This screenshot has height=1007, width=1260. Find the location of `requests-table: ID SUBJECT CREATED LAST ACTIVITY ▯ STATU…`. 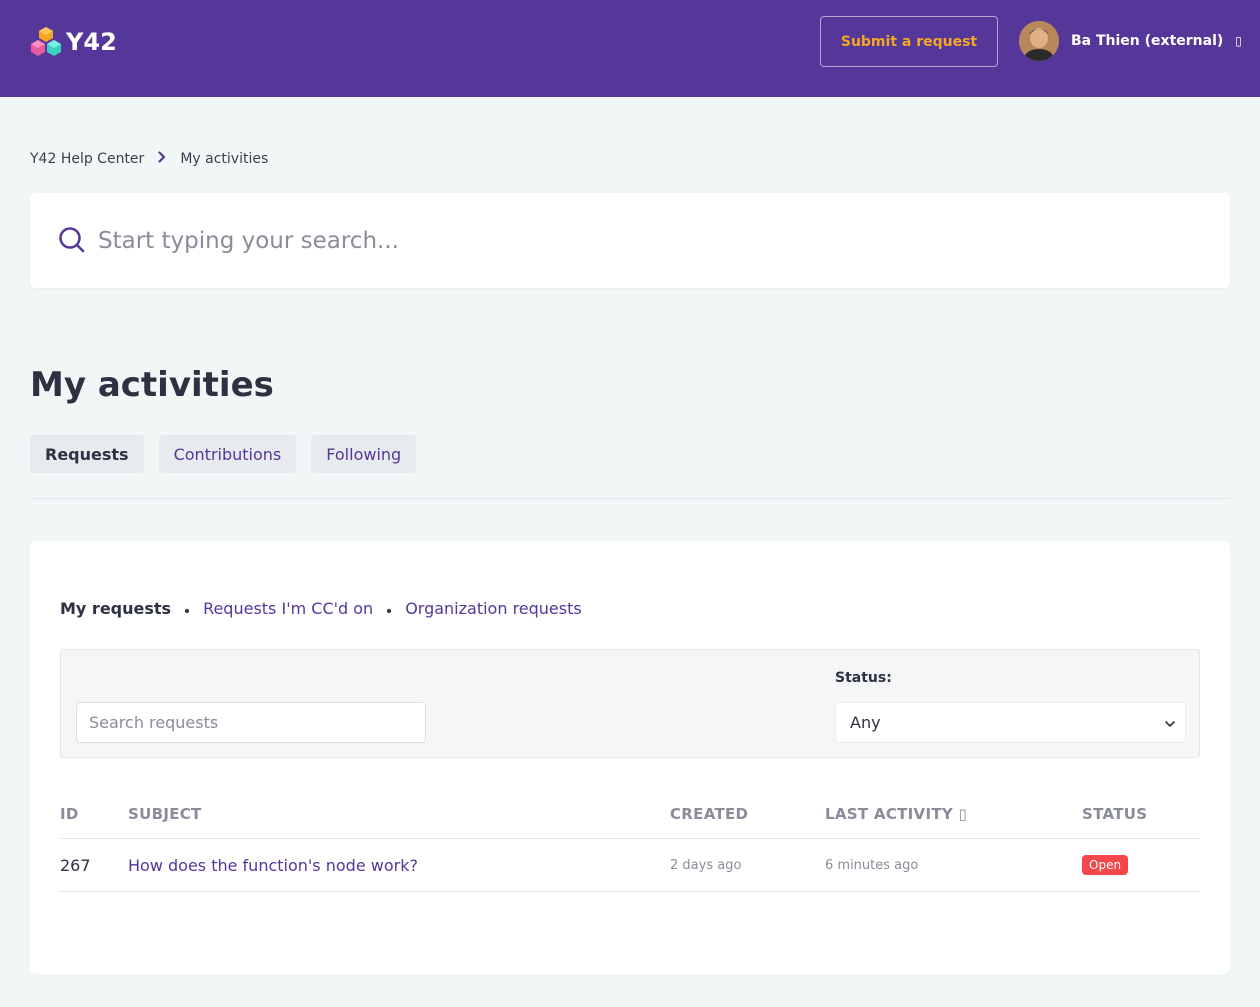

requests-table: ID SUBJECT CREATED LAST ACTIVITY ▯ STATU… is located at coordinates (630, 838).